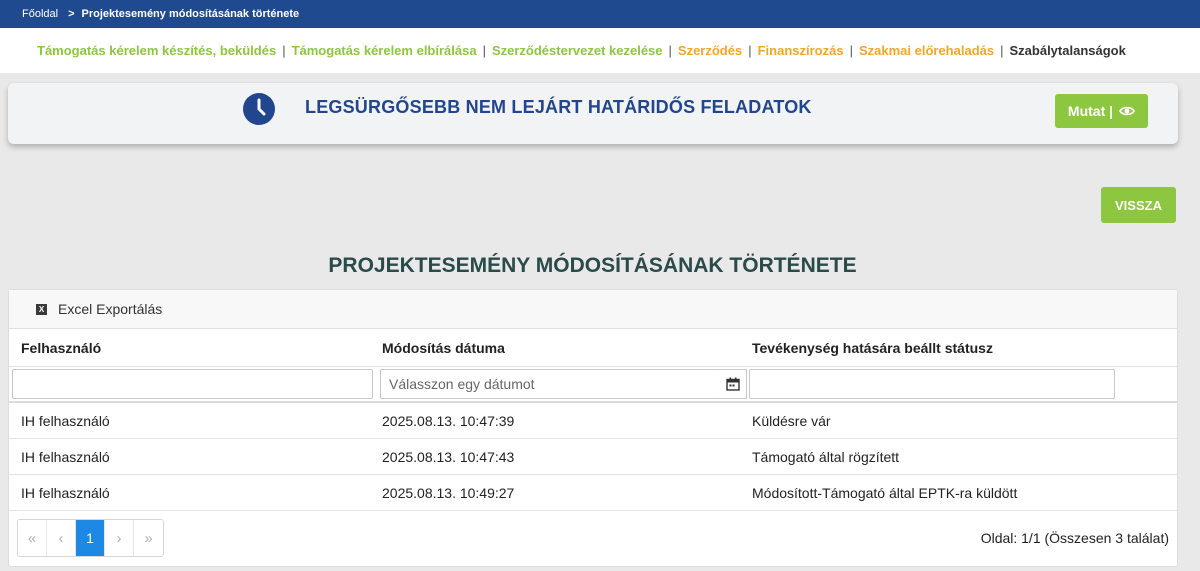  I want to click on cell-status: Küldésre vár, so click(791, 421).